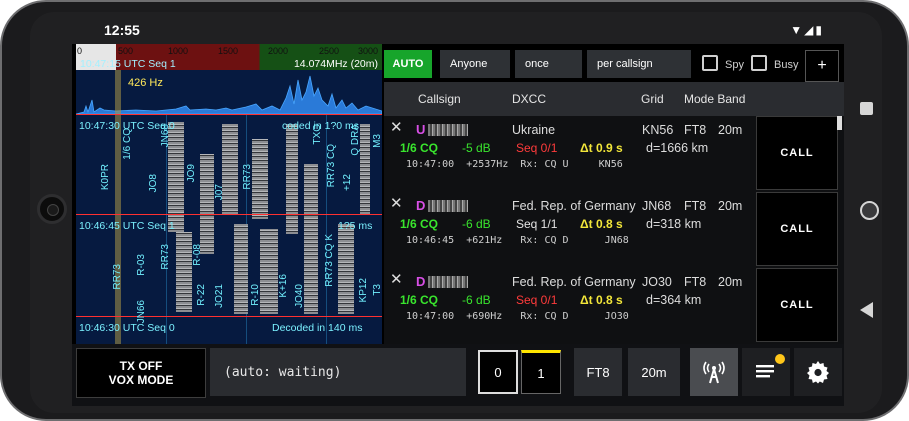 The height and width of the screenshot is (421, 909). Describe the element at coordinates (674, 224) in the screenshot. I see `distance: d=318 km` at that location.